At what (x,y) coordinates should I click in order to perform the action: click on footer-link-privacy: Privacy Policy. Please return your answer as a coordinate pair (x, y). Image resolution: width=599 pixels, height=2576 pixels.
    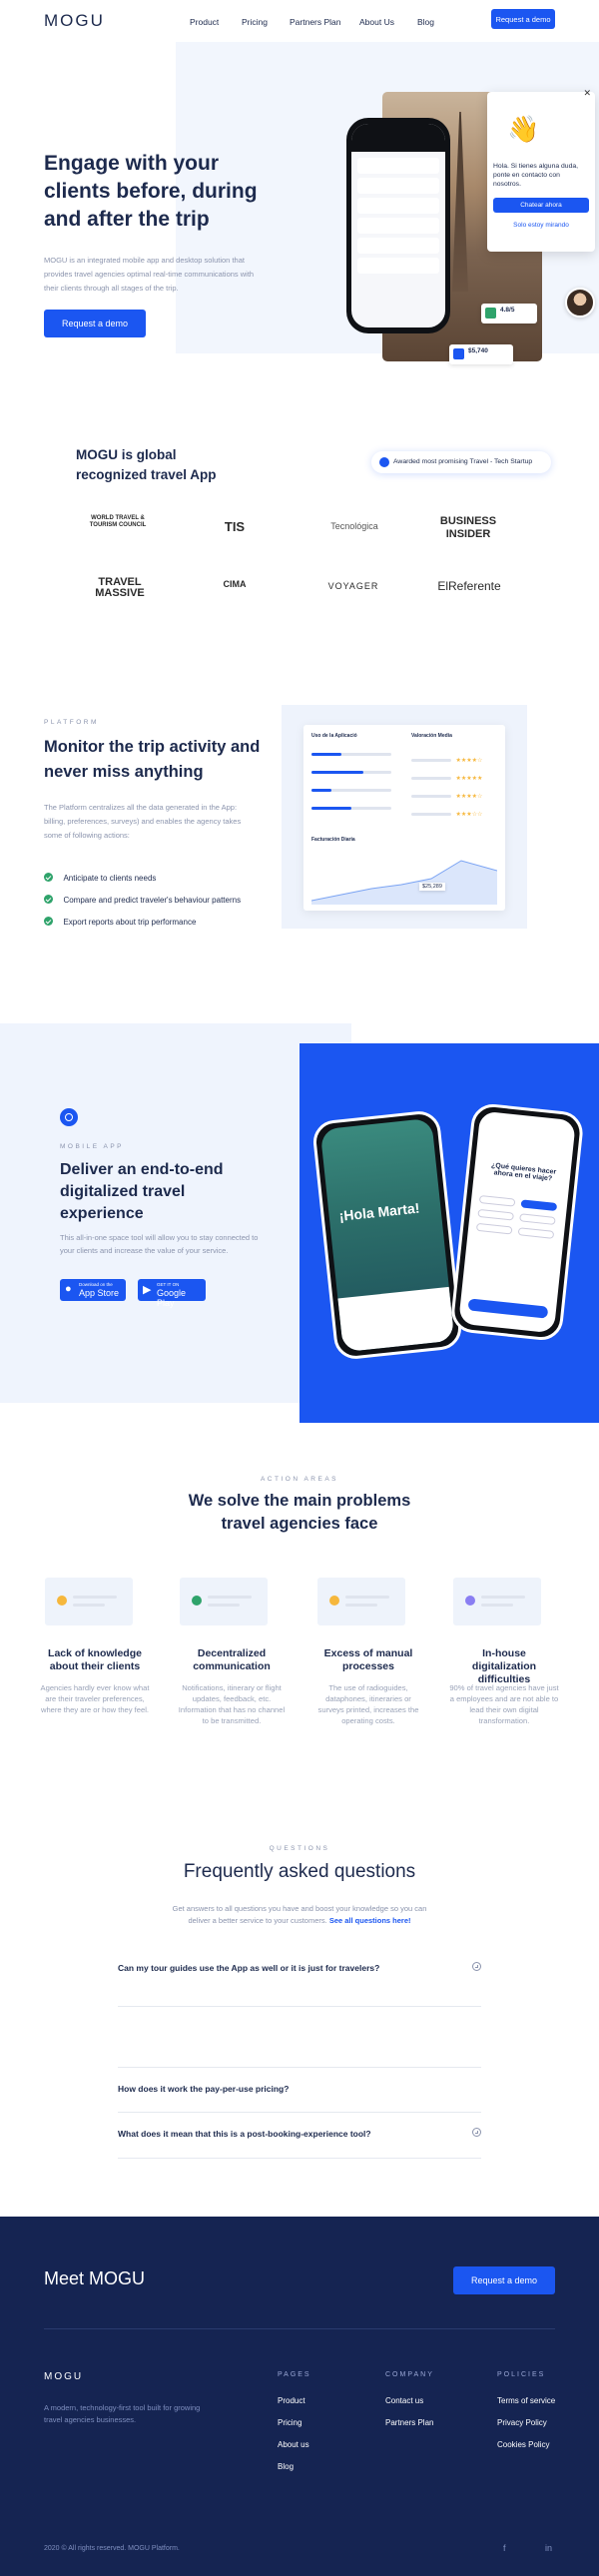
    Looking at the image, I should click on (522, 2422).